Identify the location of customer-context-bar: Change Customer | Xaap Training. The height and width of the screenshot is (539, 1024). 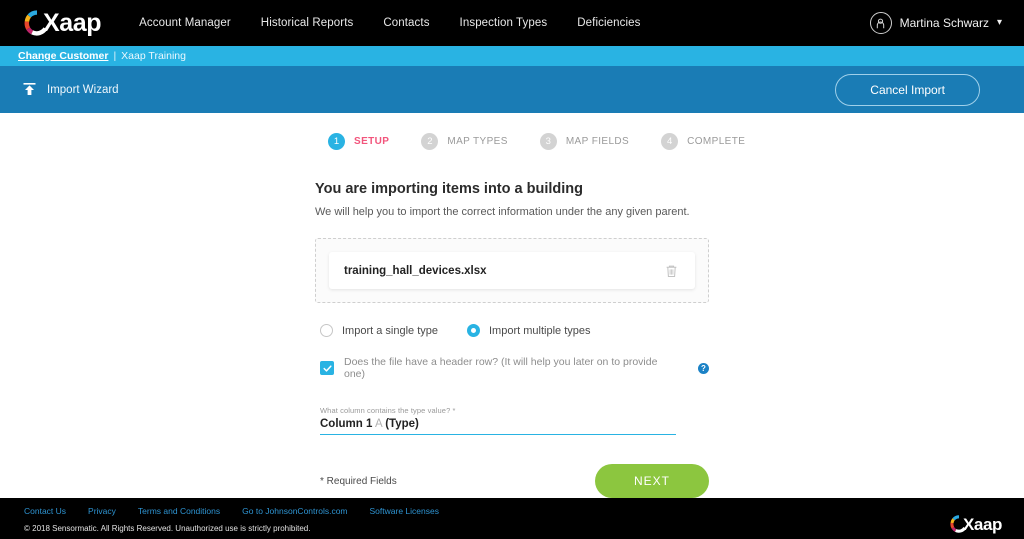
(512, 56).